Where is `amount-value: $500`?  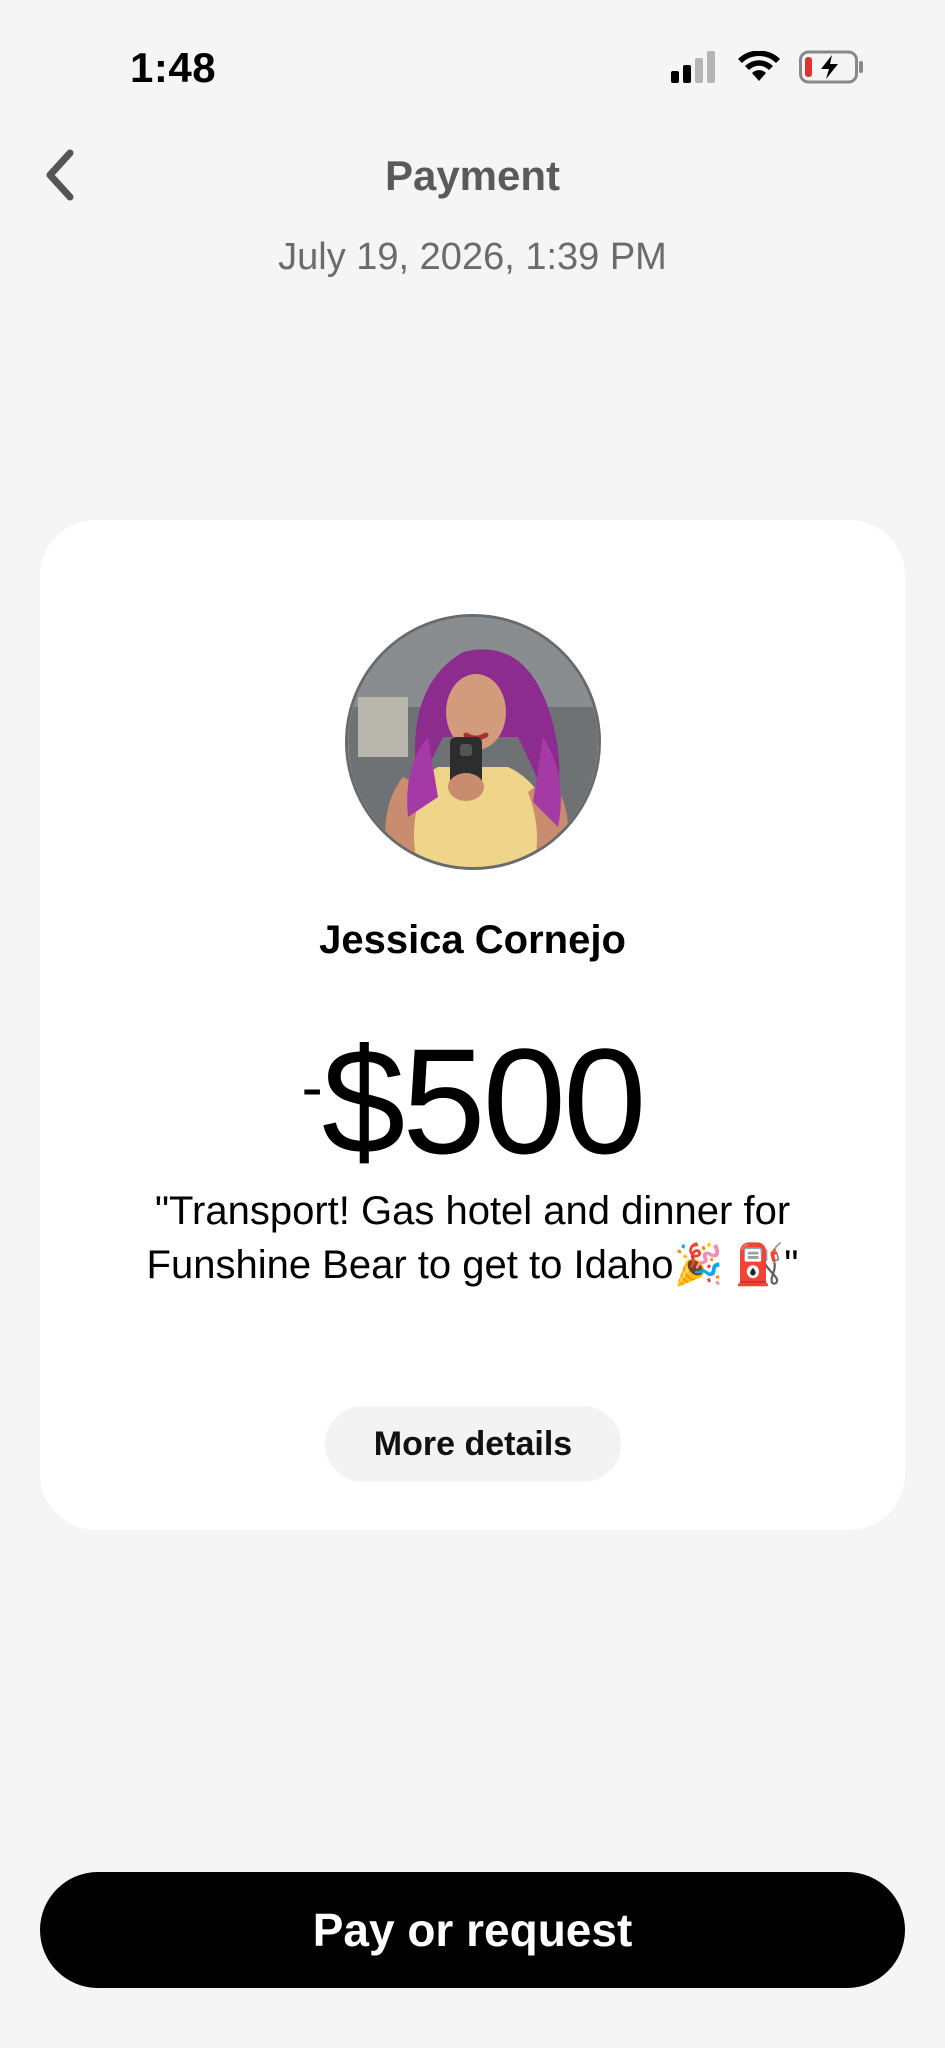 amount-value: $500 is located at coordinates (484, 1101).